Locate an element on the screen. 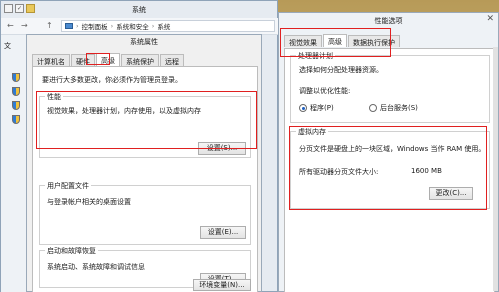 The width and height of the screenshot is (499, 292). startup-recovery-description: 系统启动、系统故障和调试信息 is located at coordinates (96, 267).